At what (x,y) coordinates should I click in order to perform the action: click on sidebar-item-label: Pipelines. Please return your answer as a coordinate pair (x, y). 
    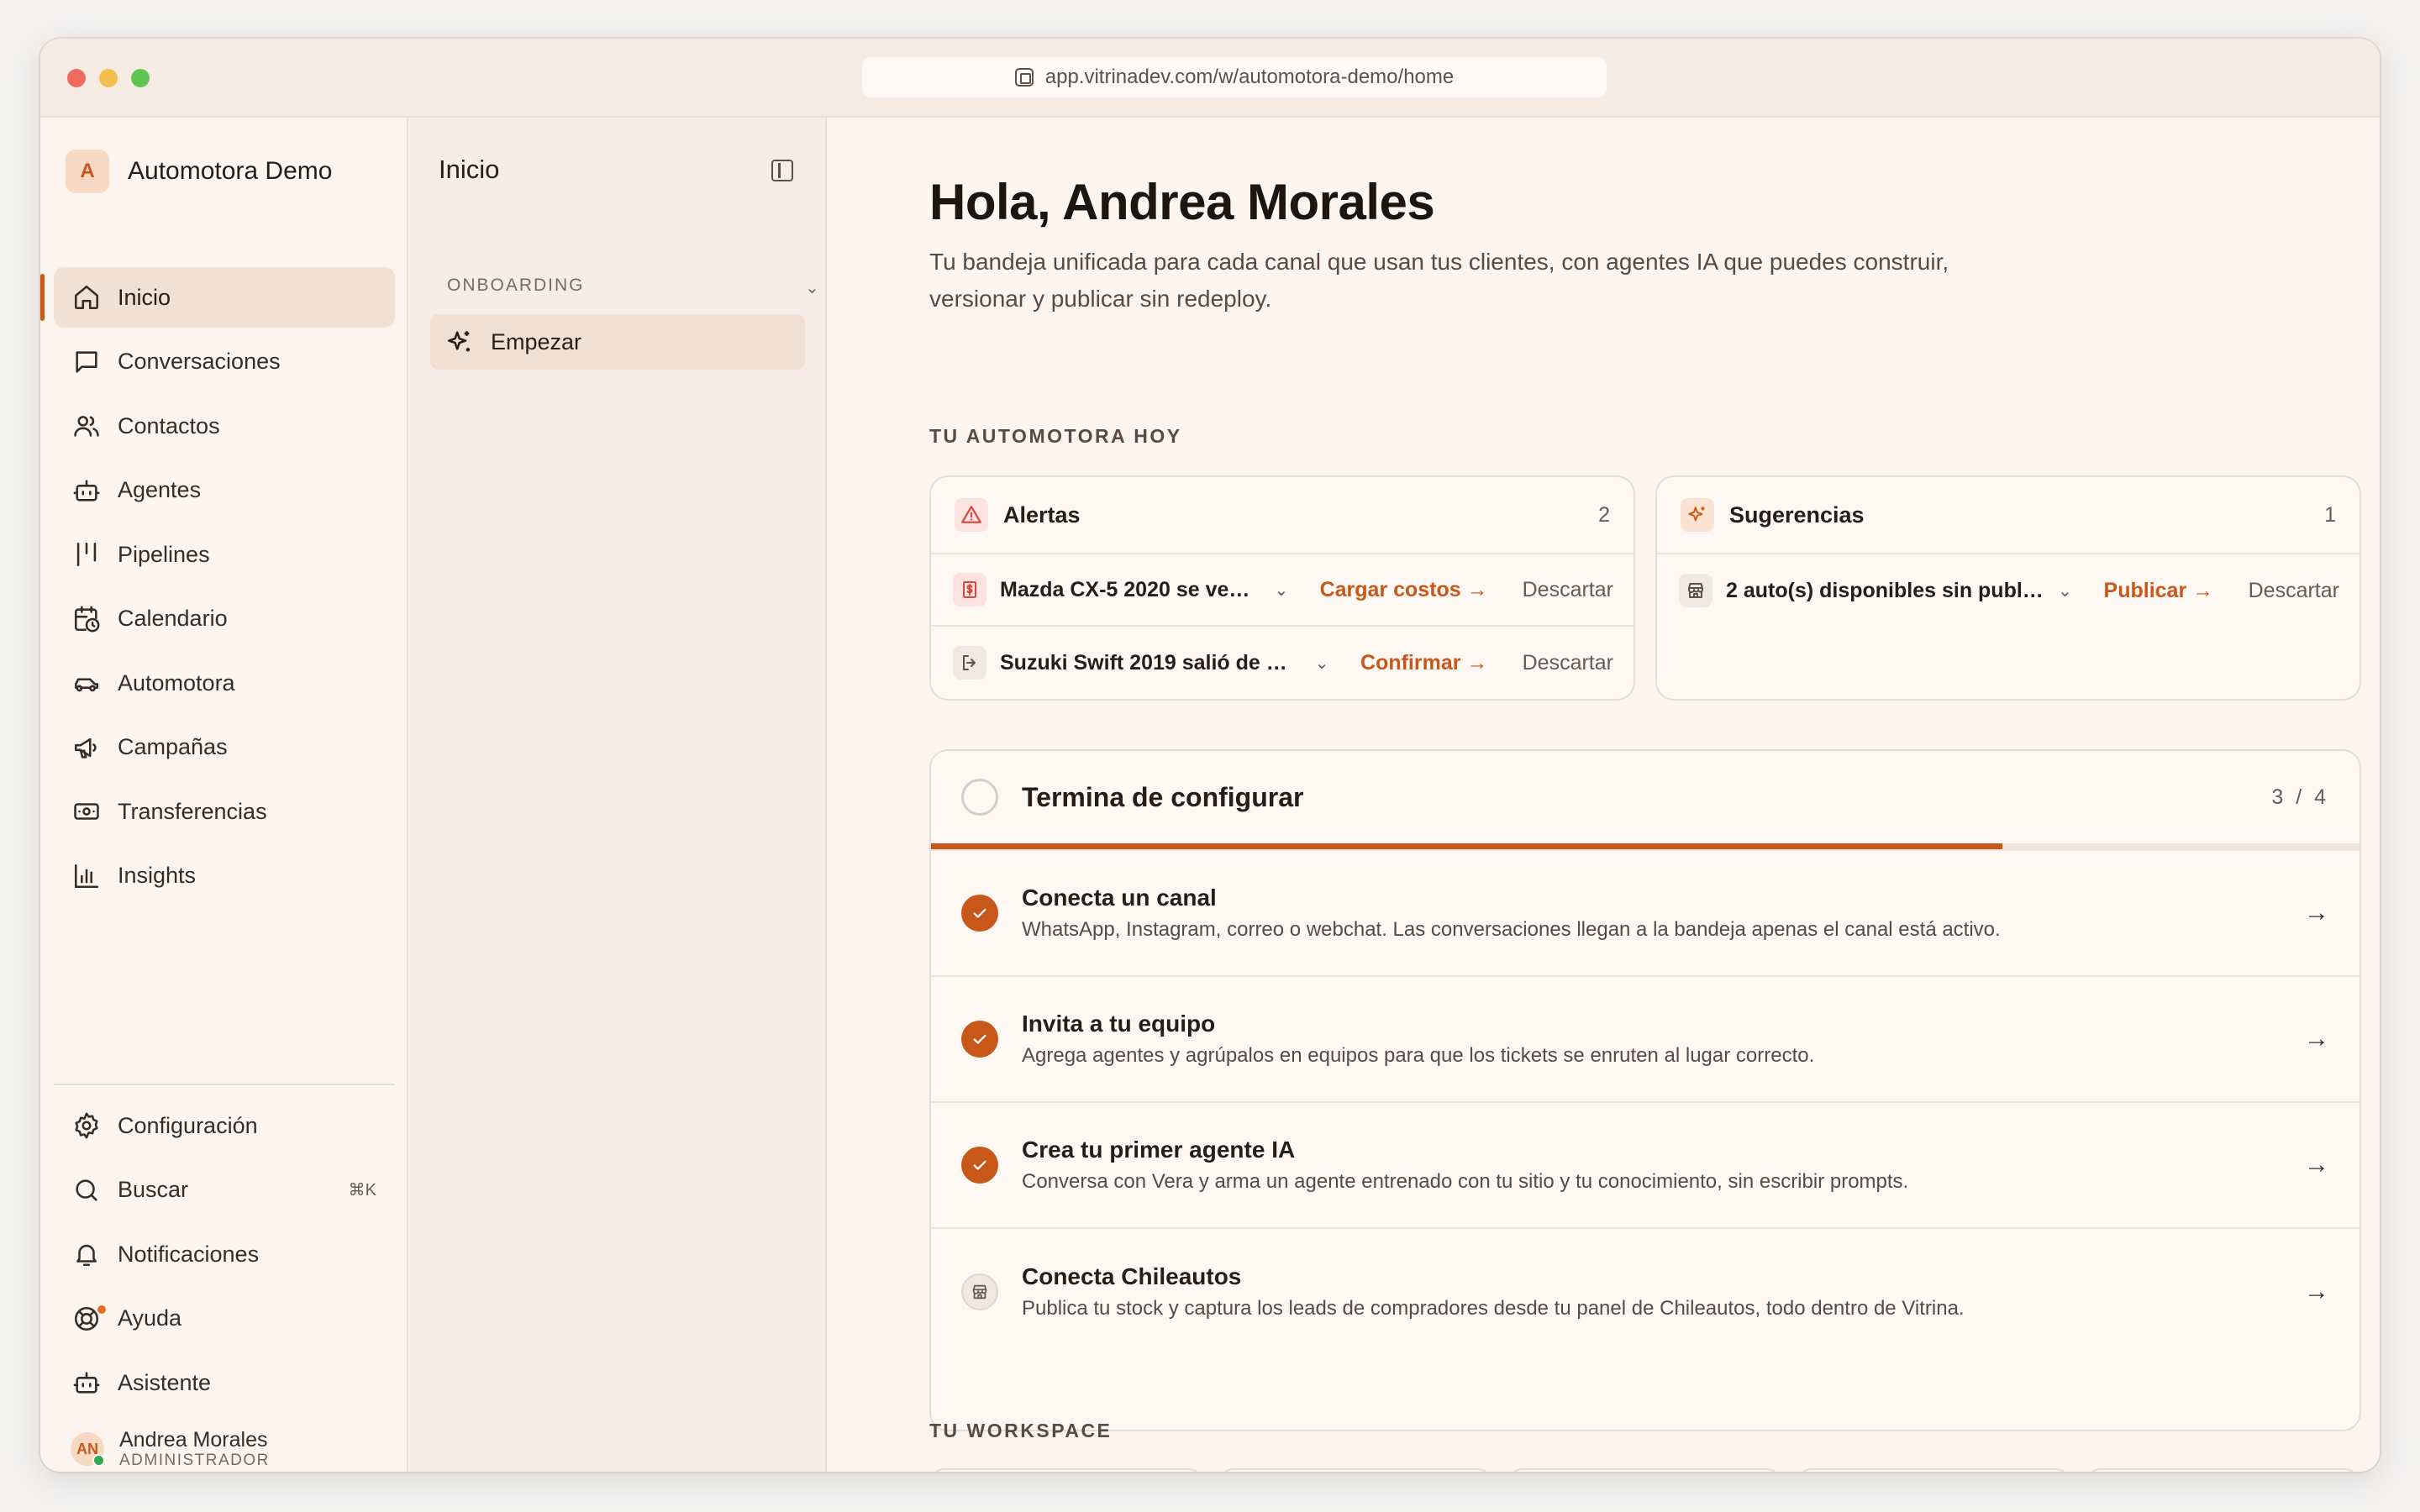
    Looking at the image, I should click on (164, 554).